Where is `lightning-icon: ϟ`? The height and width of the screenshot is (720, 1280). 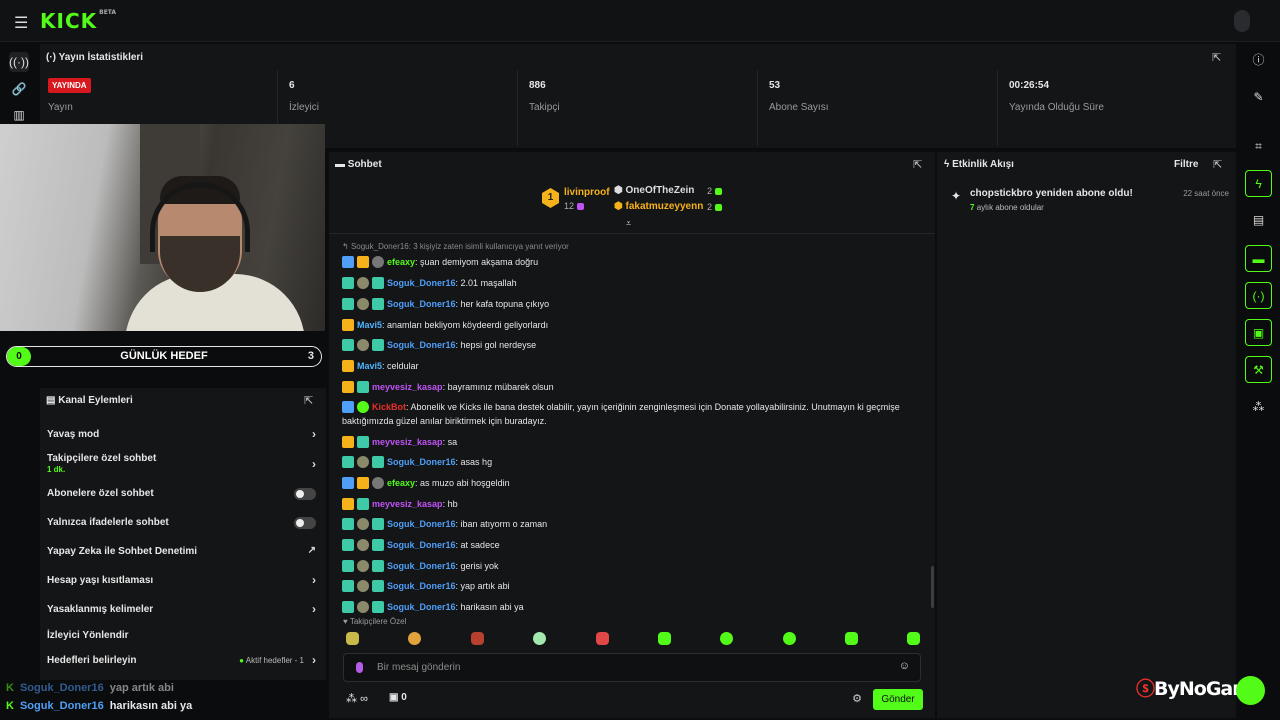 lightning-icon: ϟ is located at coordinates (1258, 183).